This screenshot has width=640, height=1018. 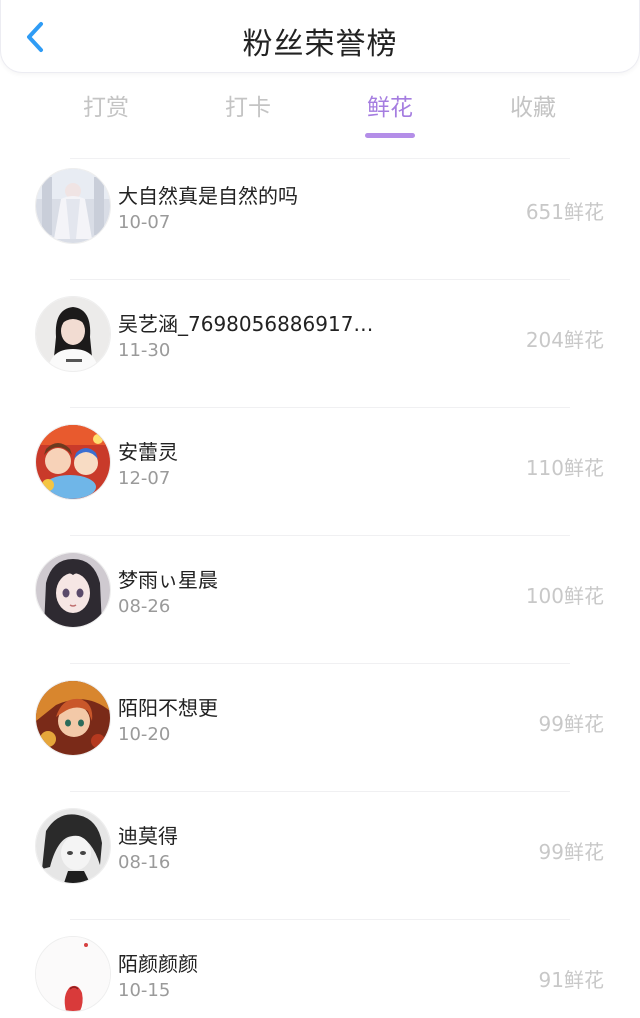 I want to click on tab-flowers-label: 鲜花, so click(x=390, y=108).